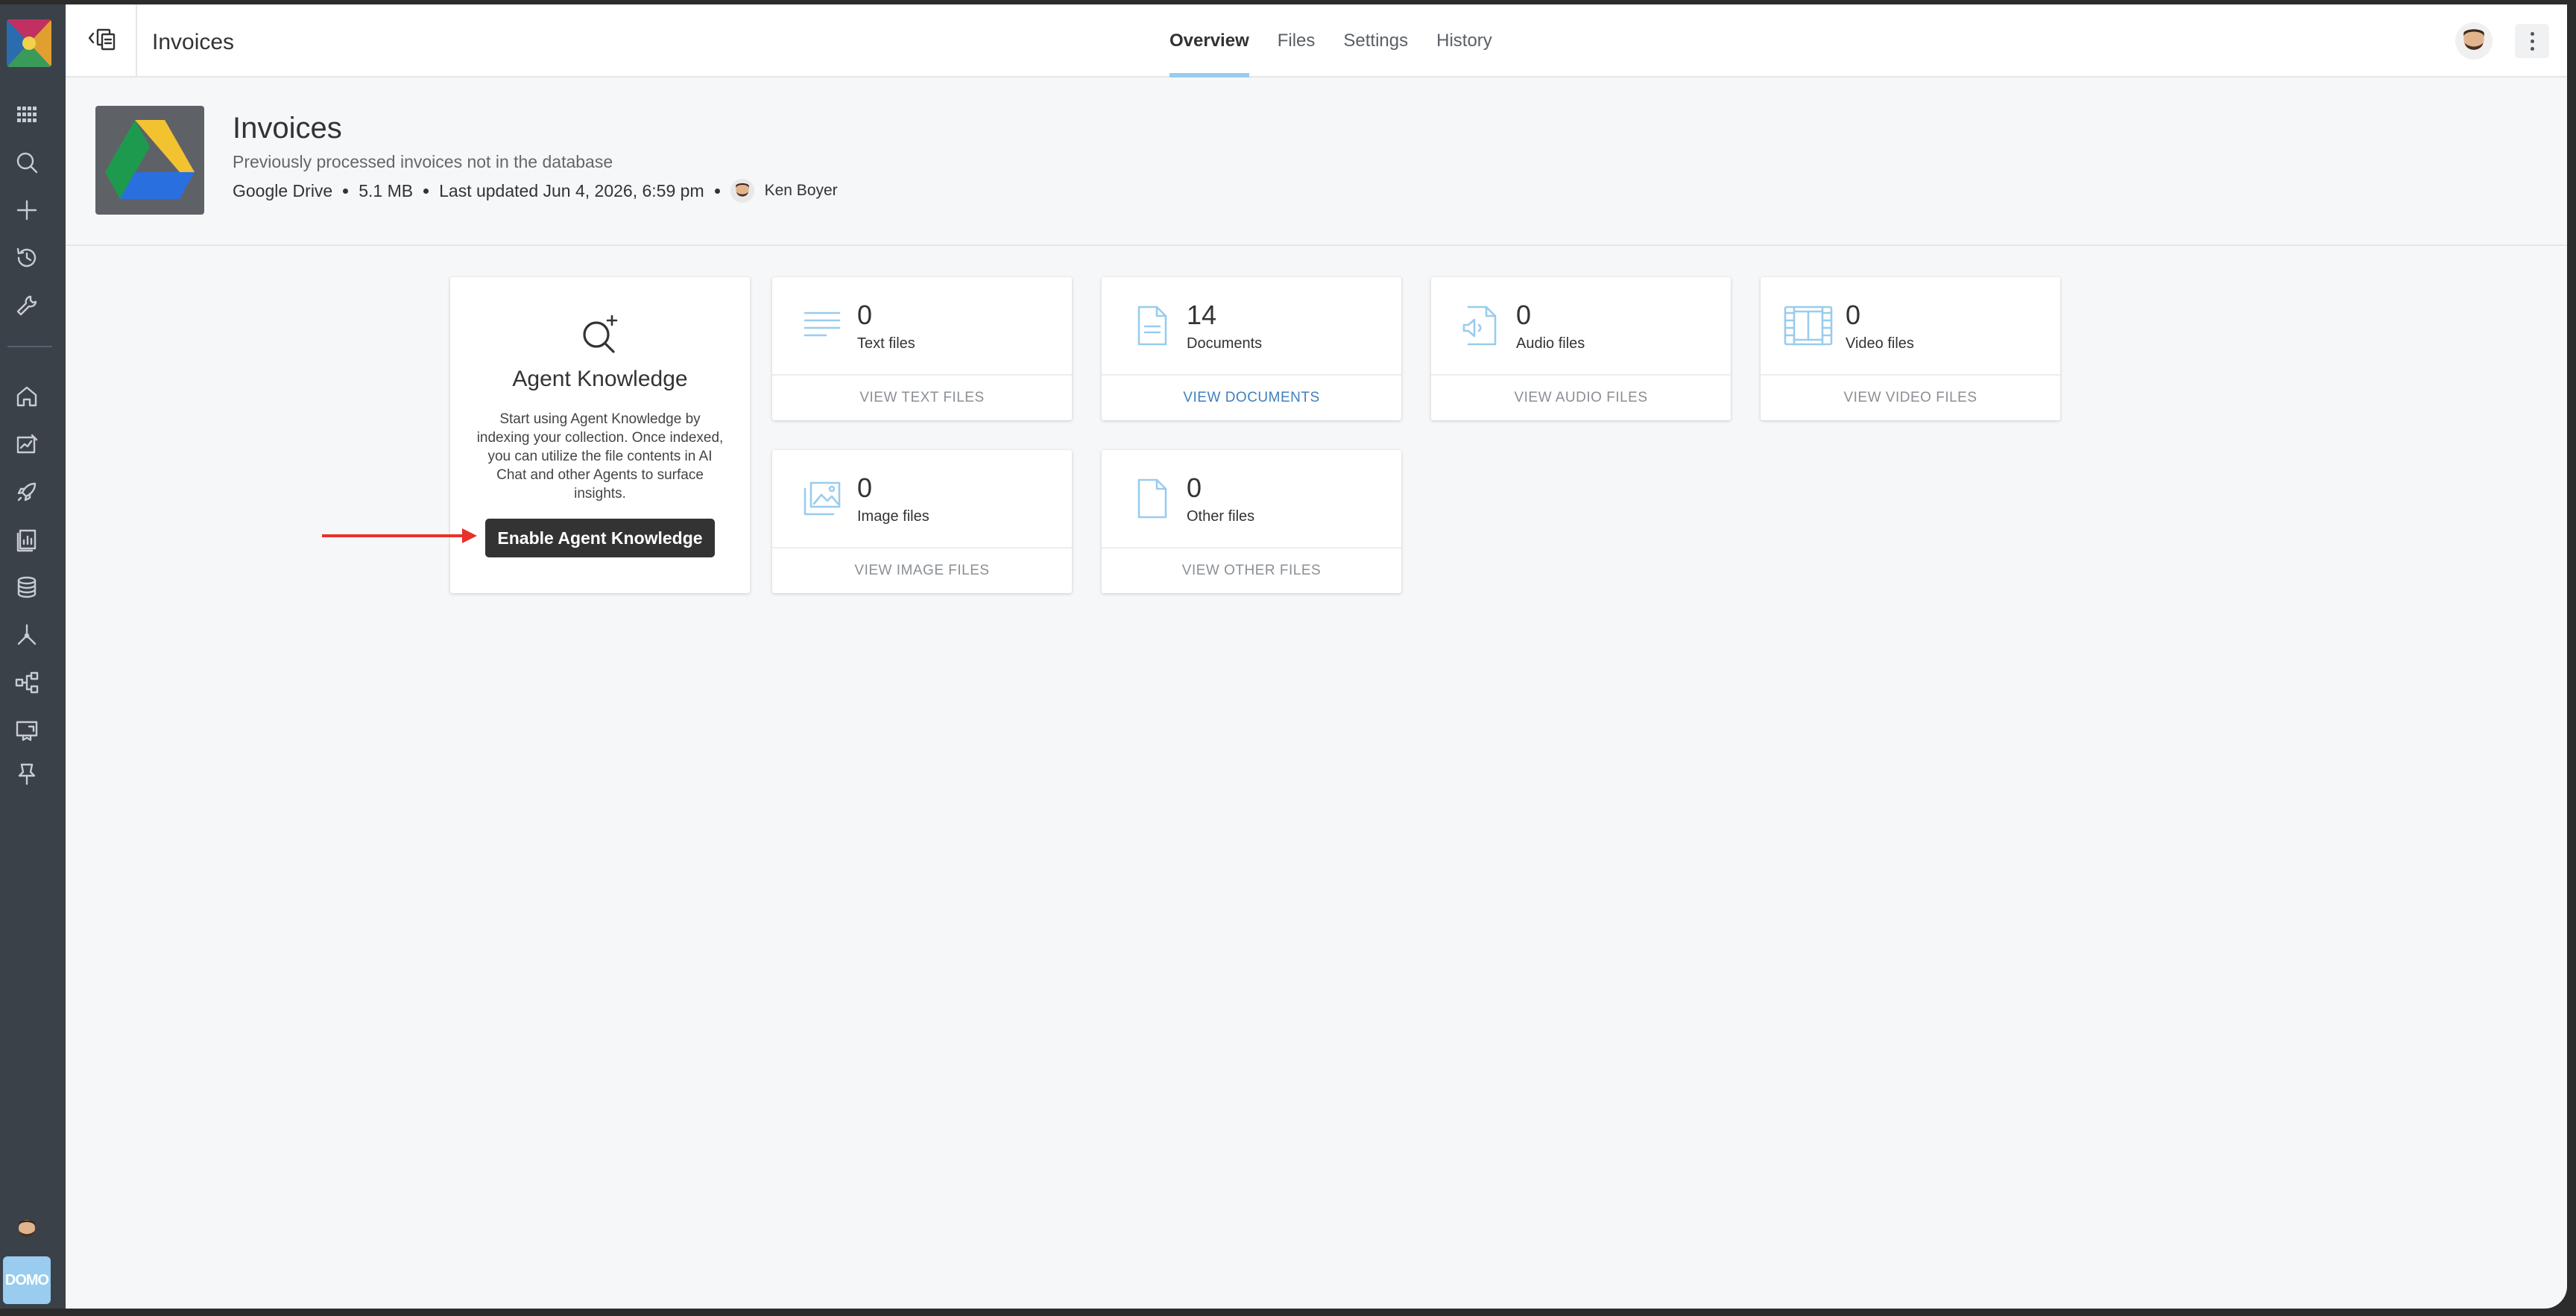  I want to click on plus-icon, so click(26, 210).